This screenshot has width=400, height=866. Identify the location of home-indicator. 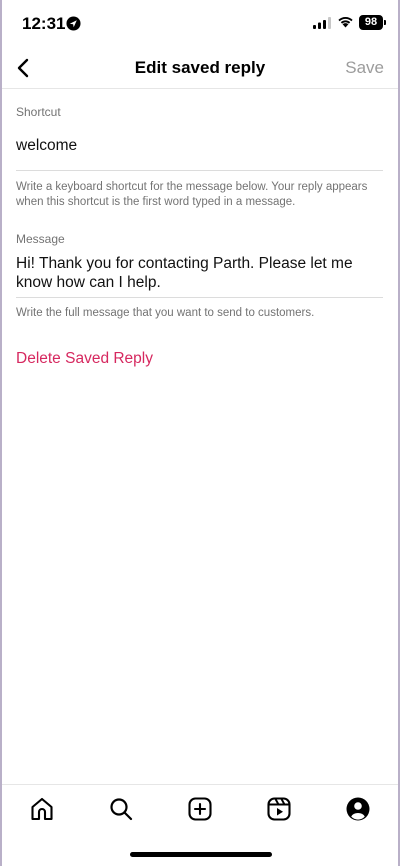
(201, 854).